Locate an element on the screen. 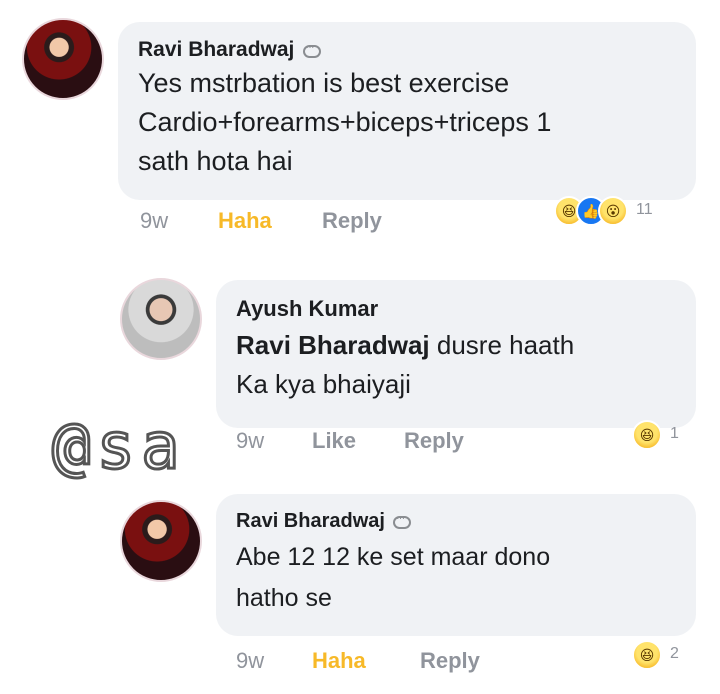 The image size is (720, 694). comment-text-line: sath hota hai is located at coordinates (215, 161).